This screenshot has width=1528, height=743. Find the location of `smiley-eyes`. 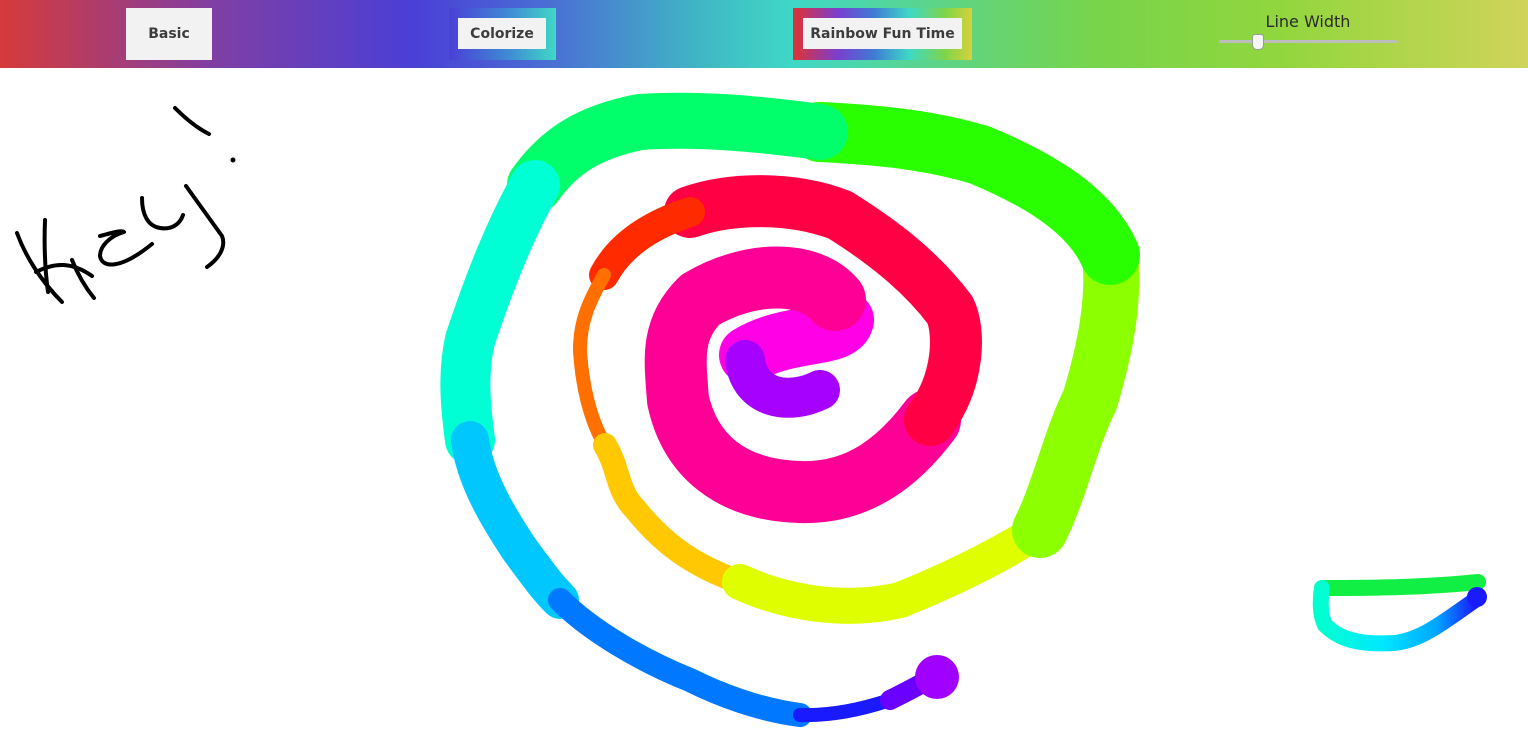

smiley-eyes is located at coordinates (1402, 515).